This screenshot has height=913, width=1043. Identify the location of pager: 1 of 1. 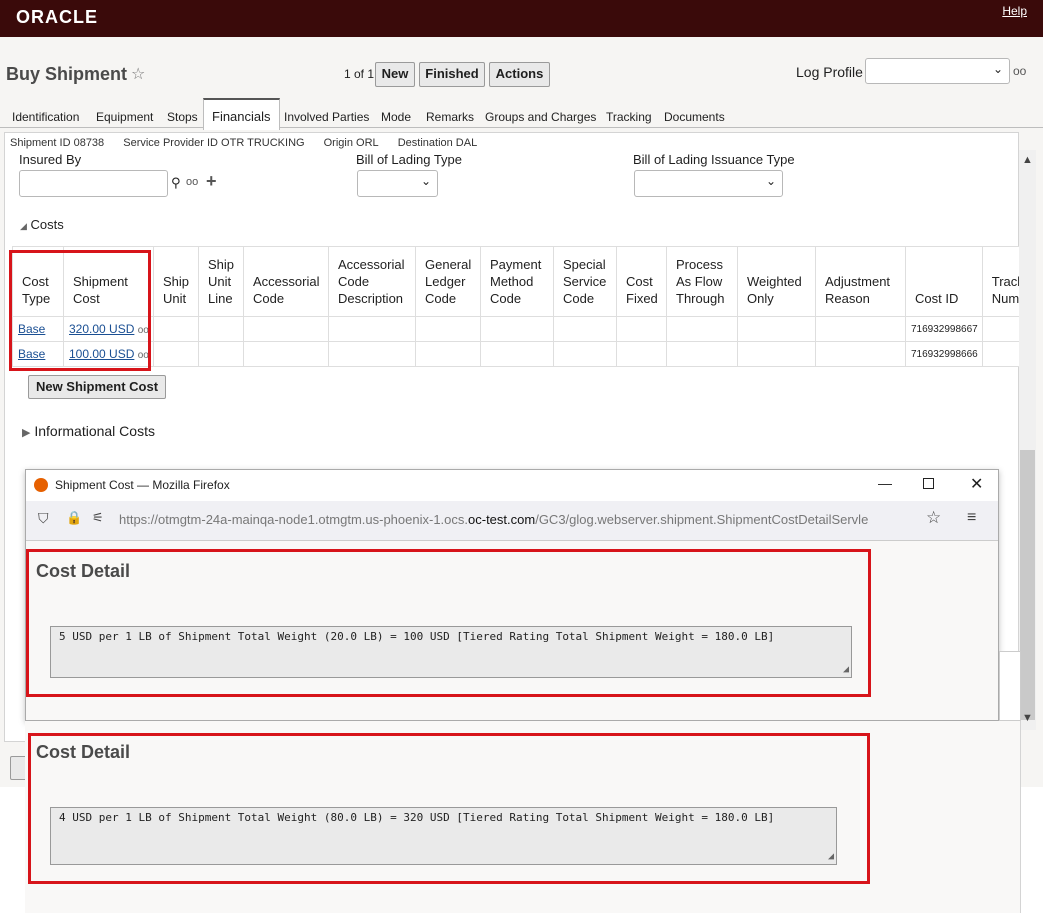
(359, 74).